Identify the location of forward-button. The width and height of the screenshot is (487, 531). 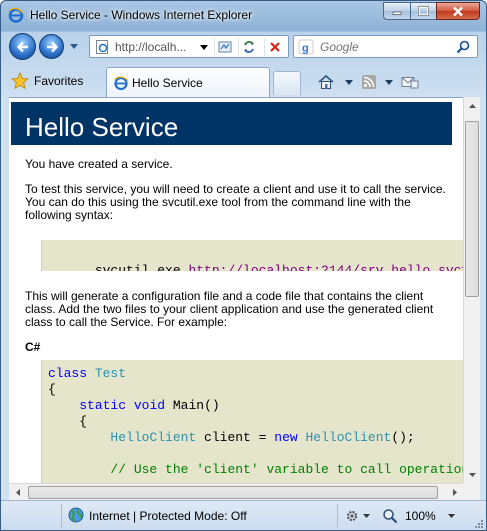
(51, 46).